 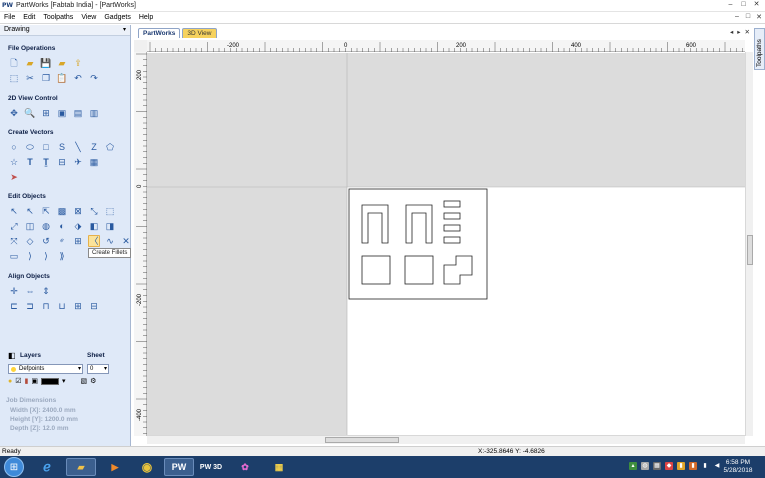 I want to click on menu-help: Help, so click(x=146, y=18).